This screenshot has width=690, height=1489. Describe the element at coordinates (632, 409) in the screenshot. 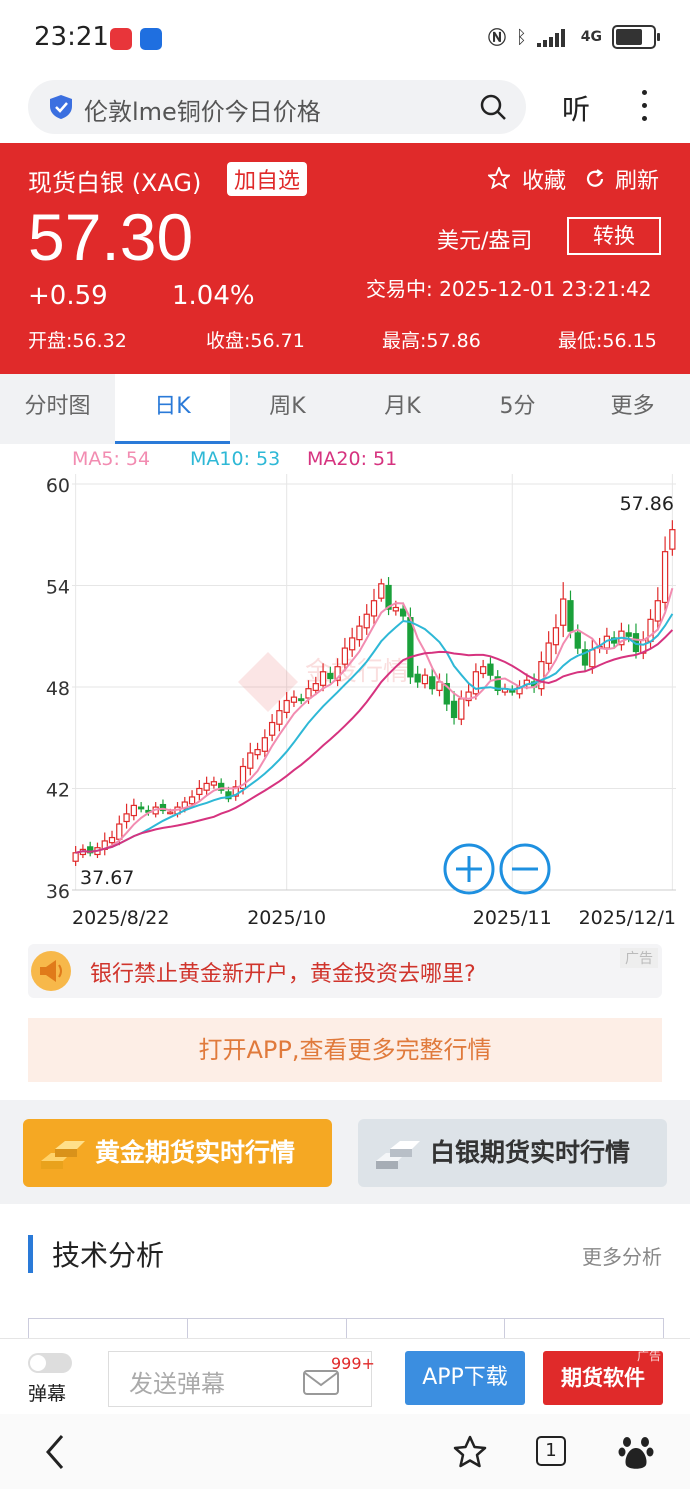

I see `tab-more: 更多` at that location.